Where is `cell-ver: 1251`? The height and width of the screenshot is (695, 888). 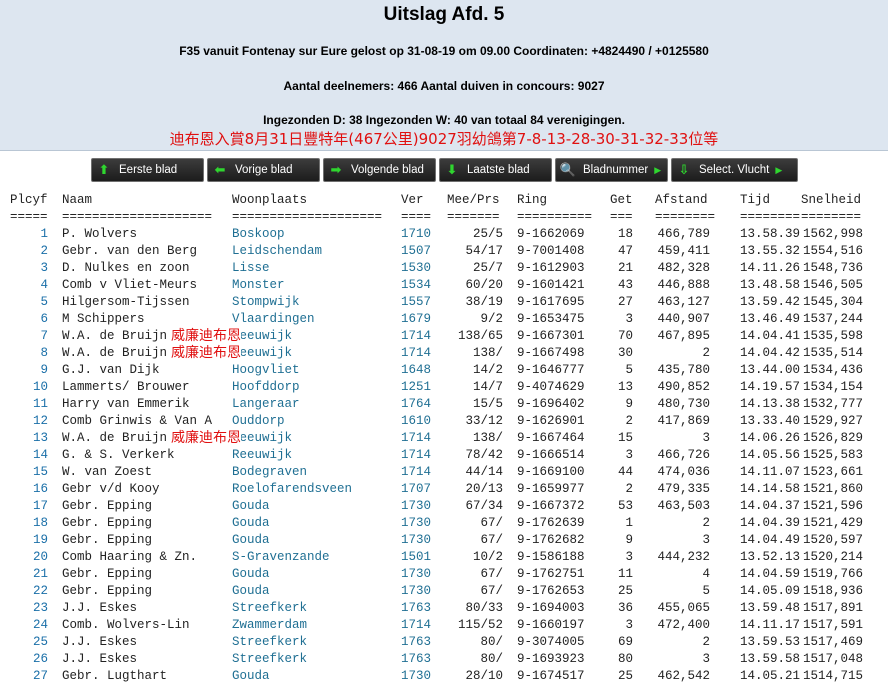 cell-ver: 1251 is located at coordinates (416, 387).